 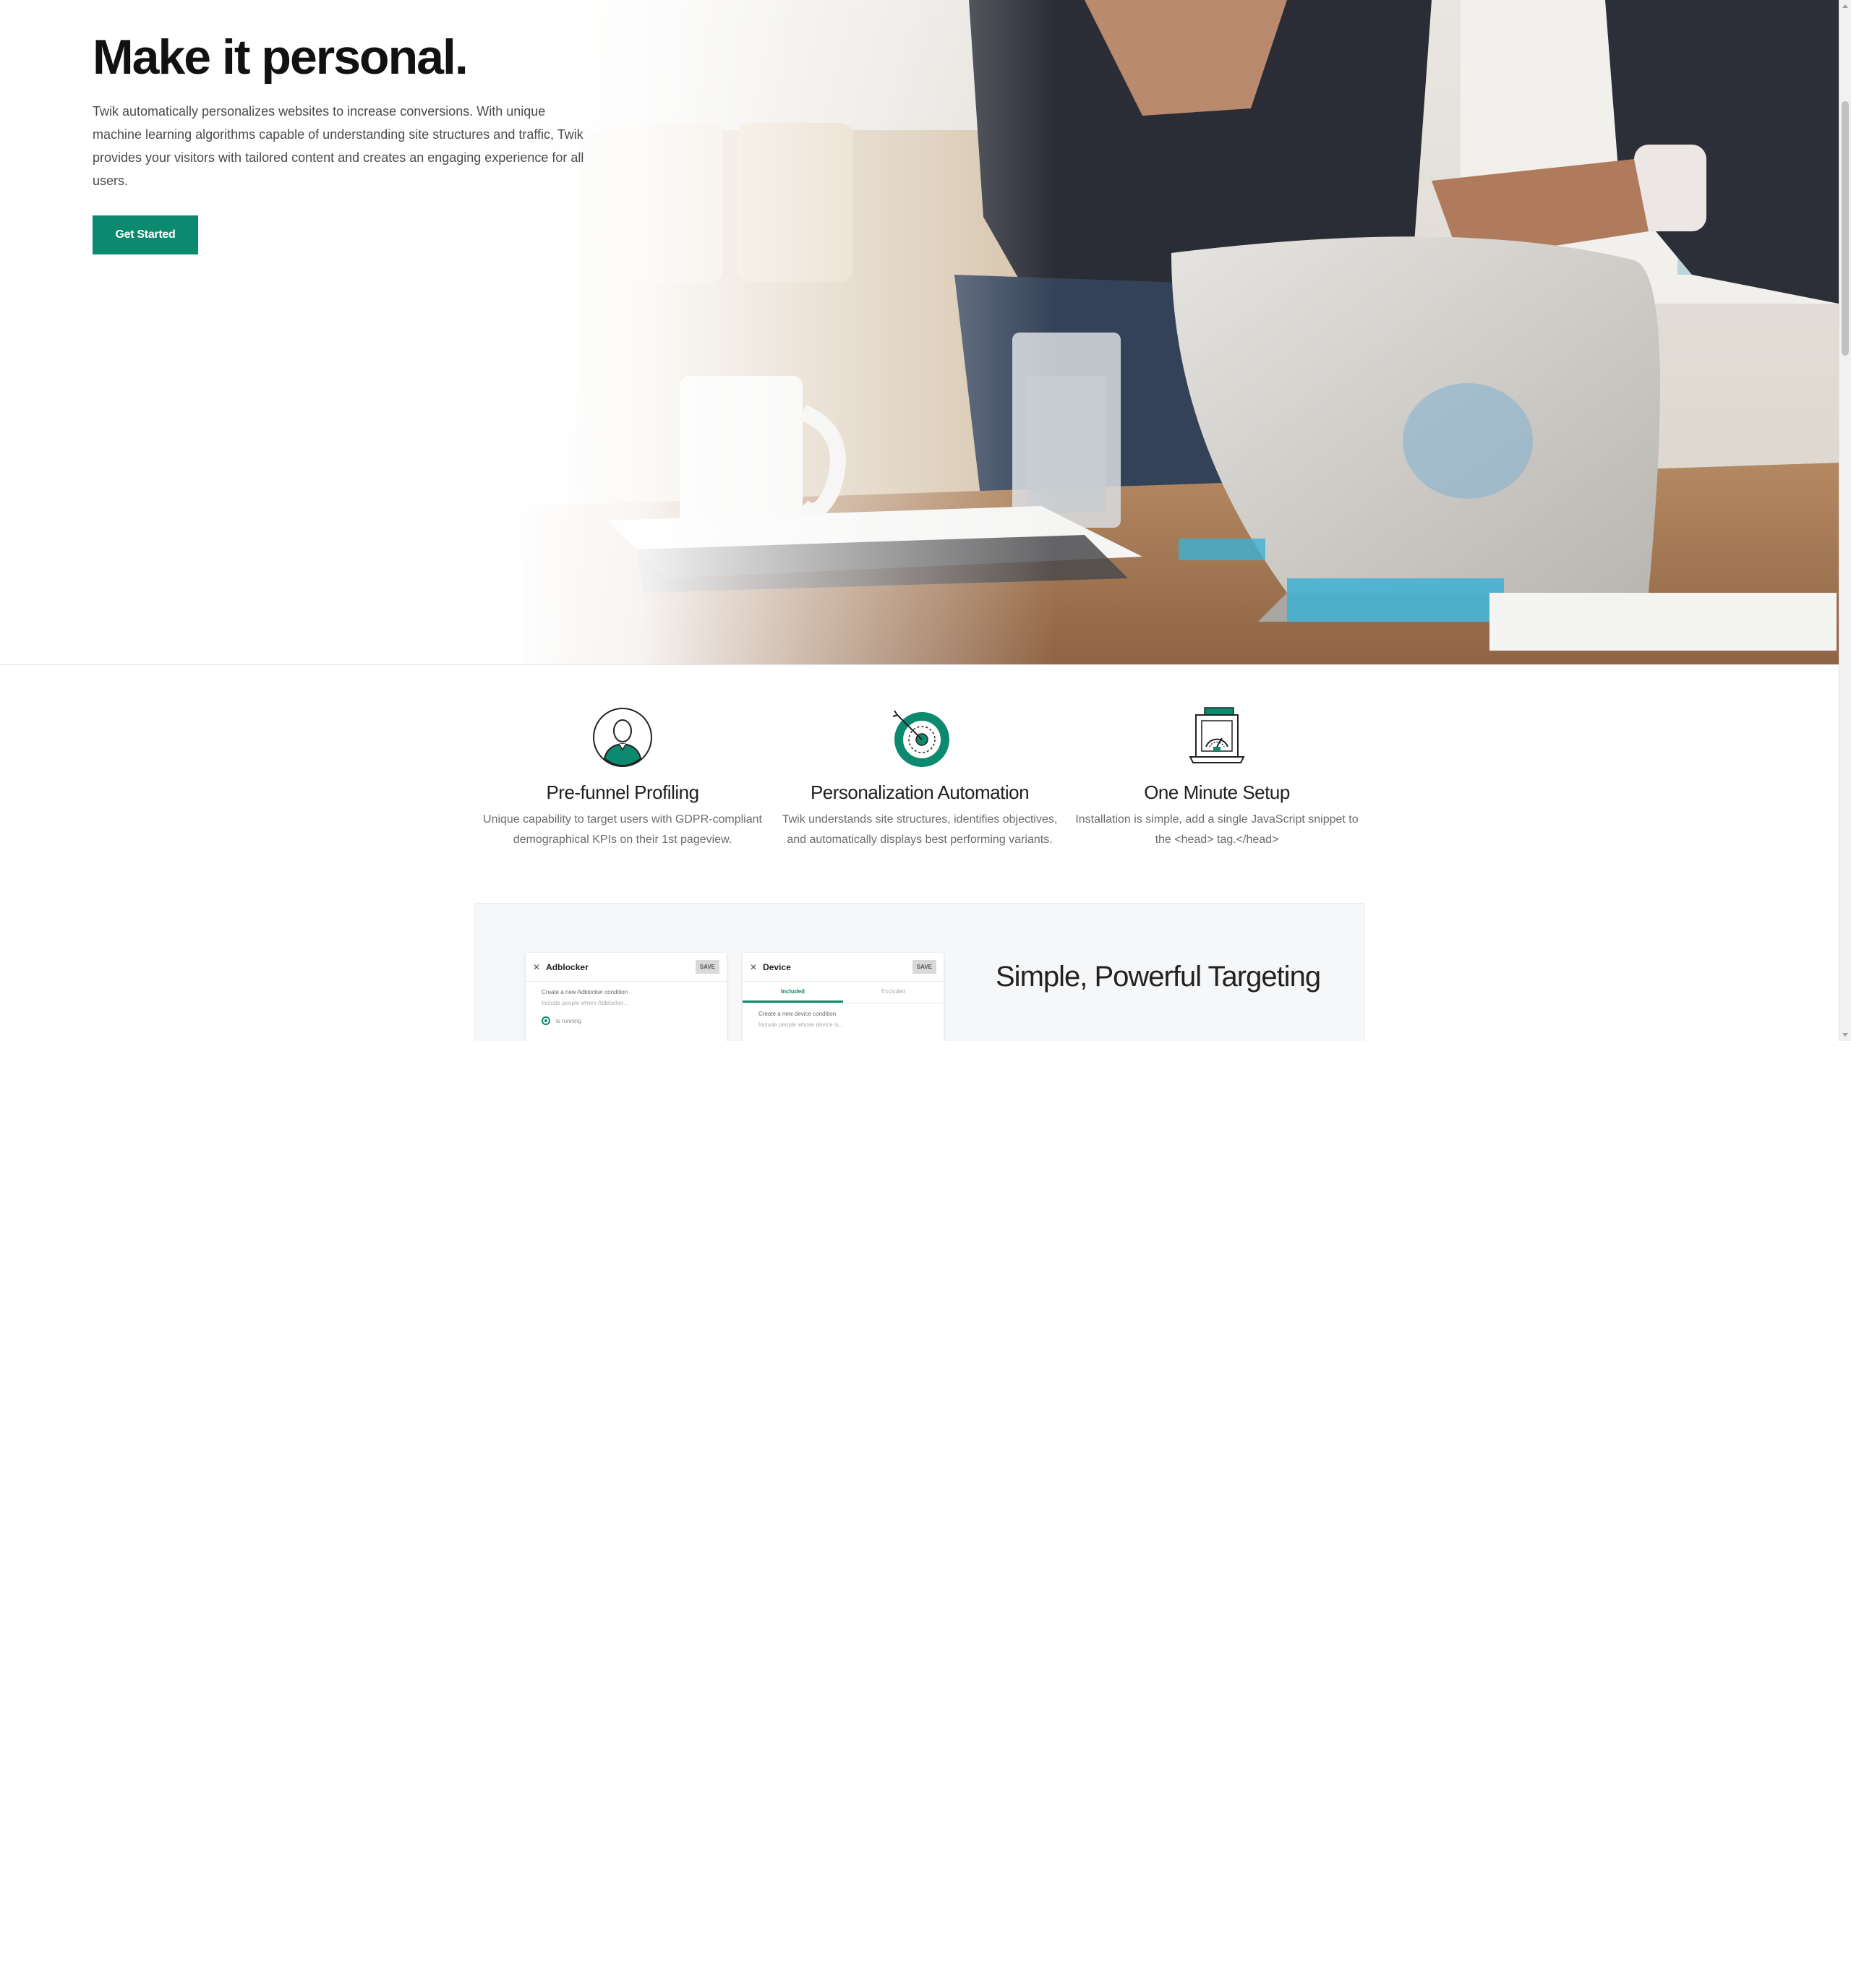 What do you see at coordinates (1158, 977) in the screenshot?
I see `targeting-title: Simple, Powerful Targeting` at bounding box center [1158, 977].